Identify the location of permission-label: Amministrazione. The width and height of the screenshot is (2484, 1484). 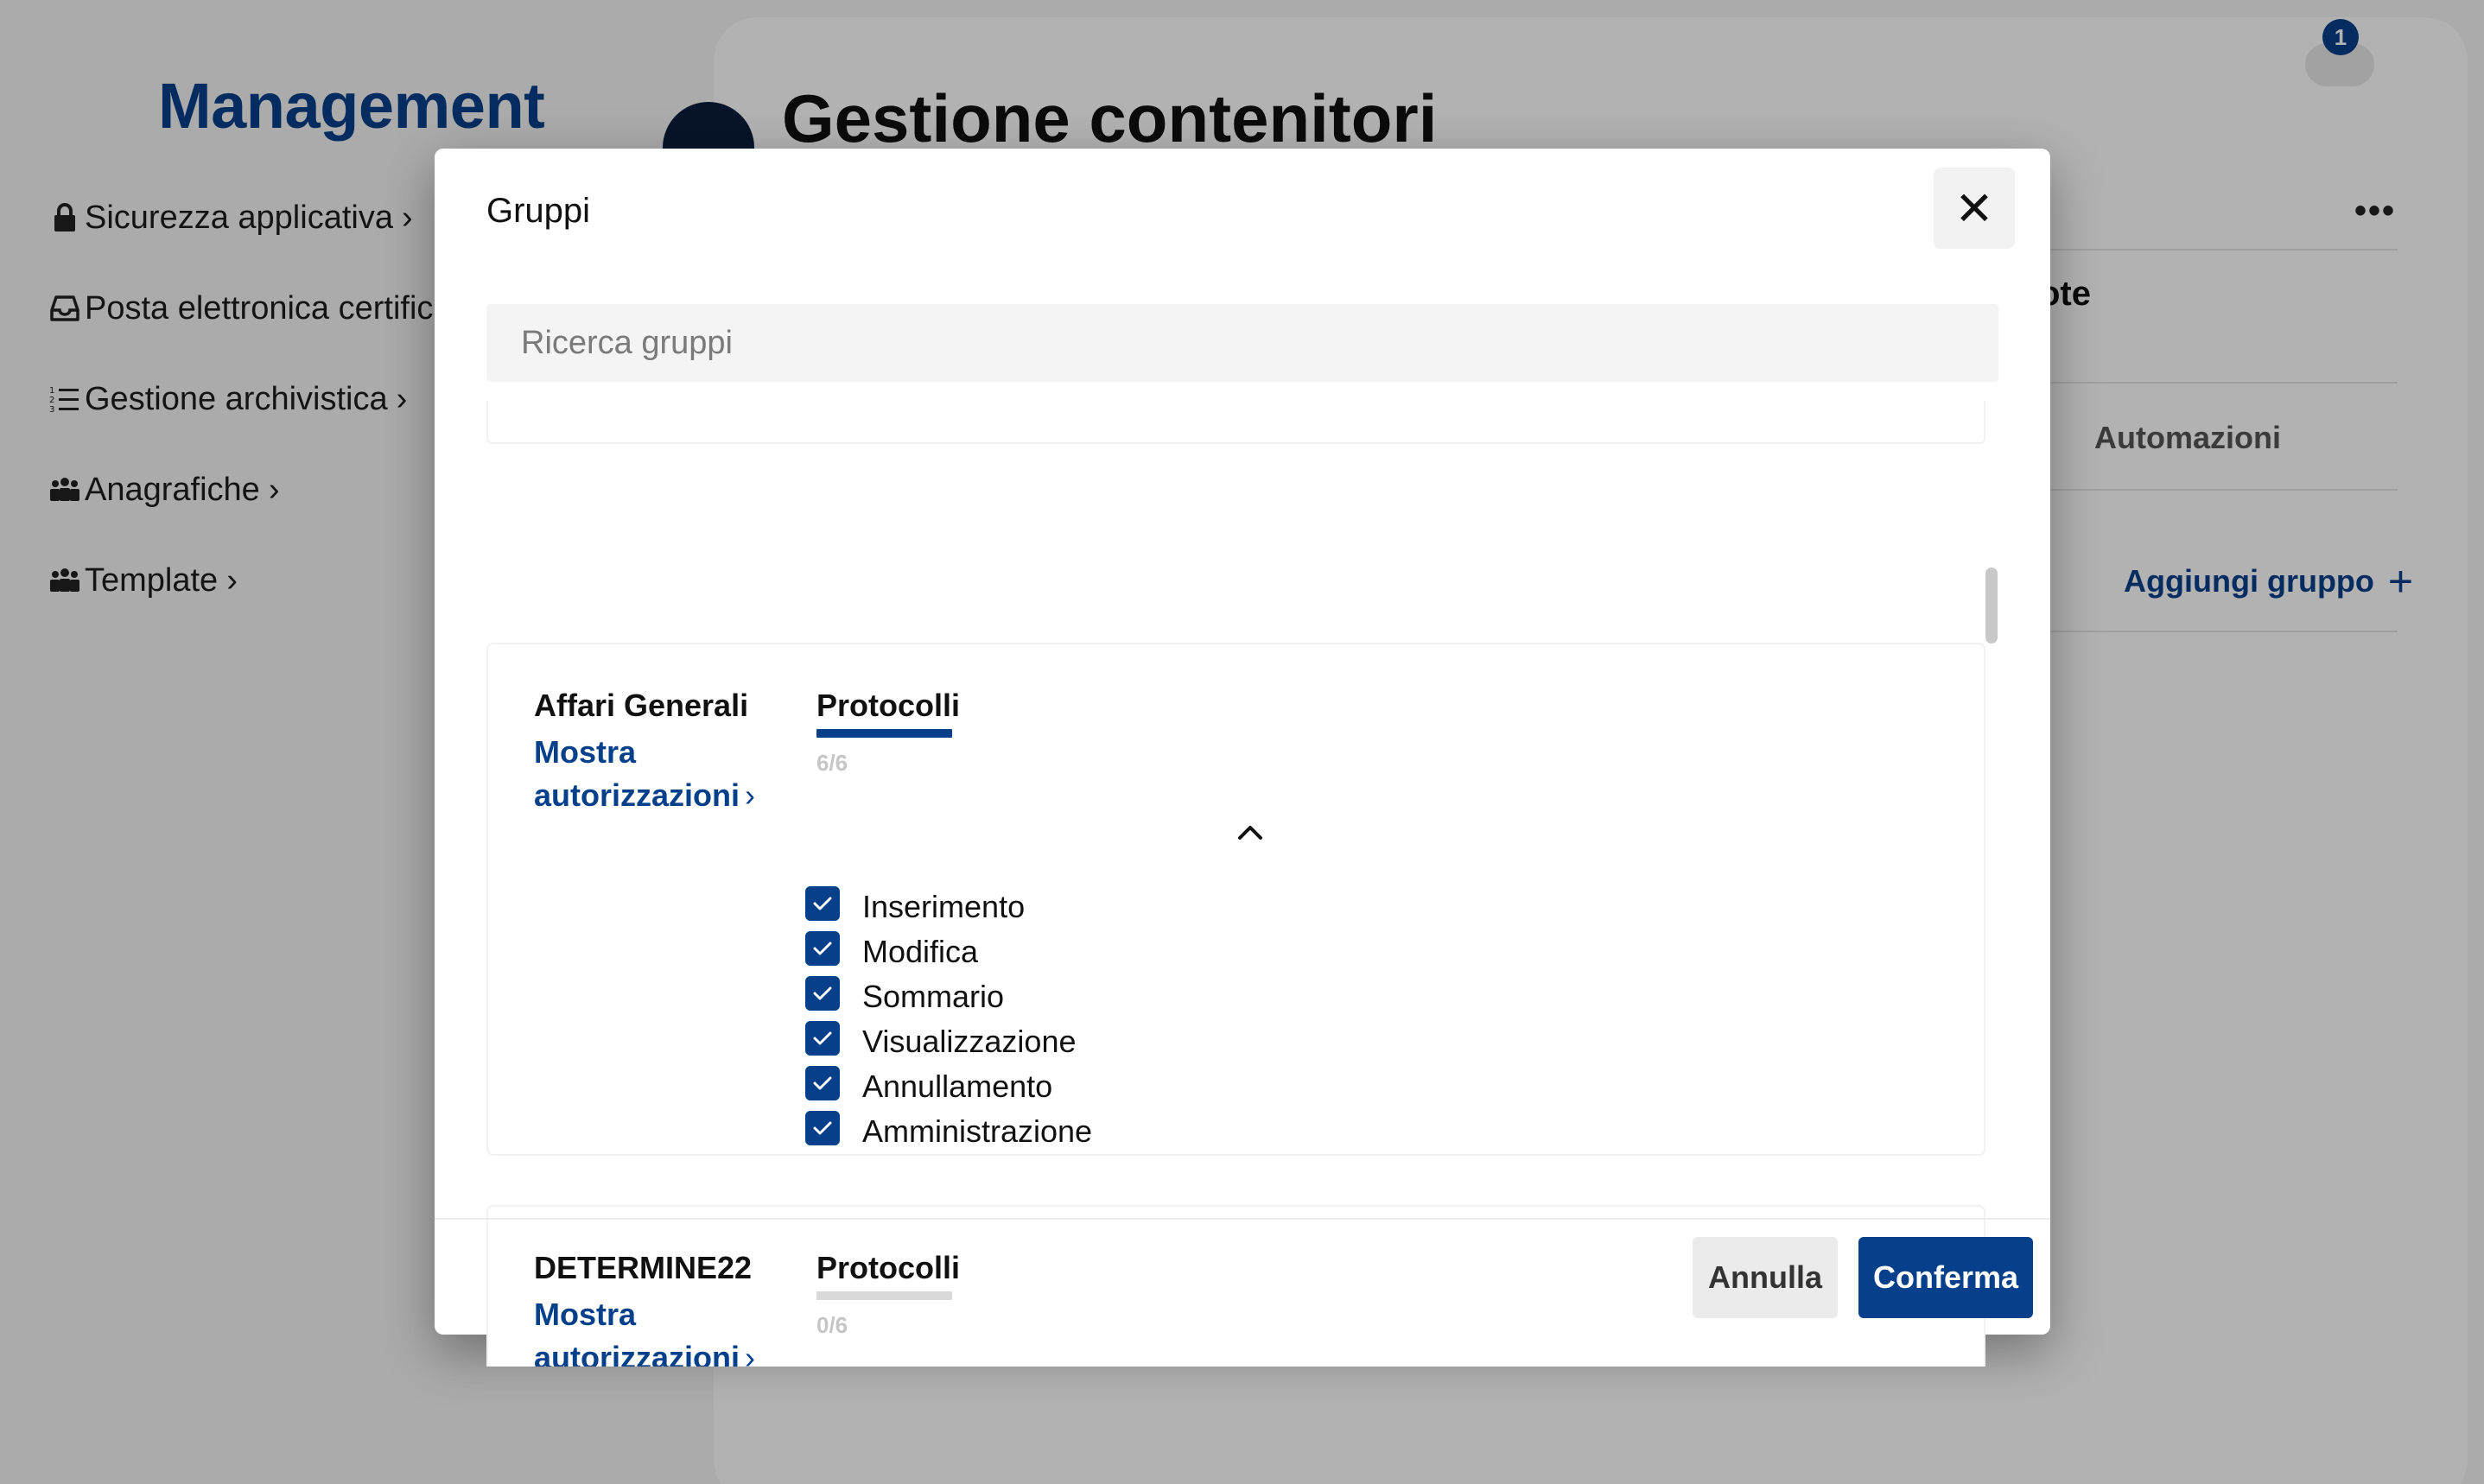
(978, 1131).